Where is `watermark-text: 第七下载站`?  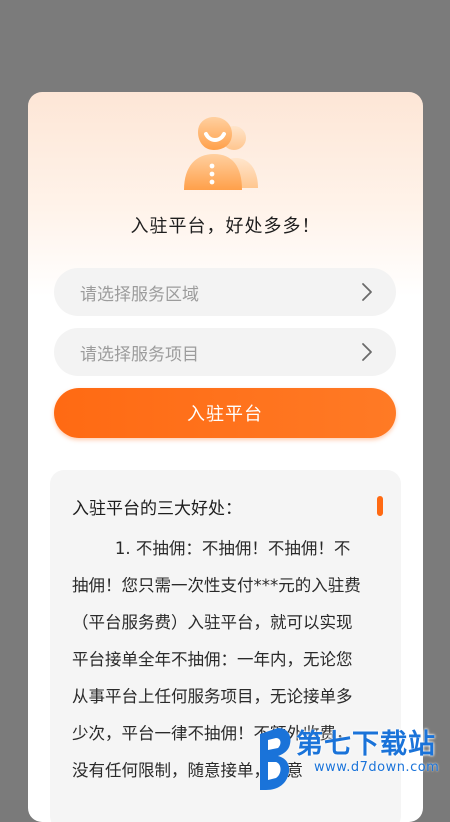 watermark-text: 第七下载站 is located at coordinates (366, 744).